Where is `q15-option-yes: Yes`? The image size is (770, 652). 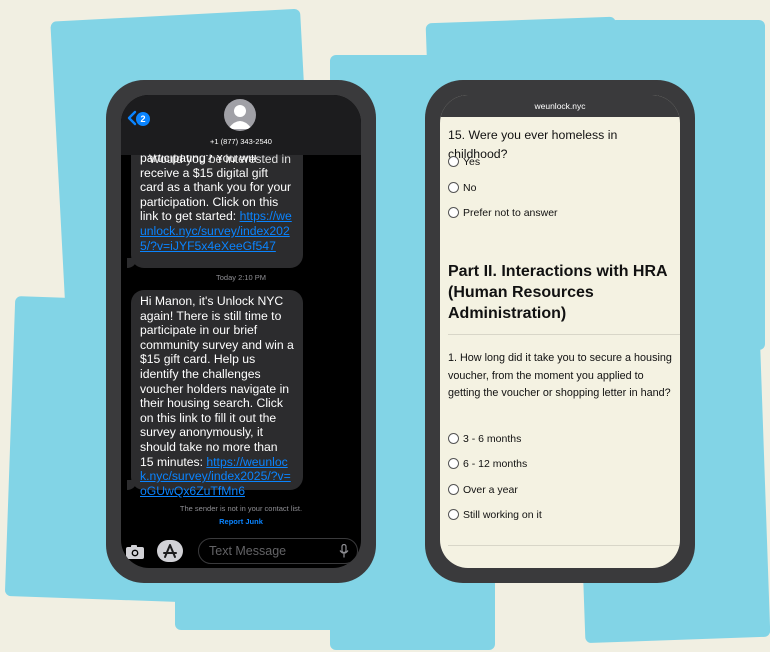 q15-option-yes: Yes is located at coordinates (464, 162).